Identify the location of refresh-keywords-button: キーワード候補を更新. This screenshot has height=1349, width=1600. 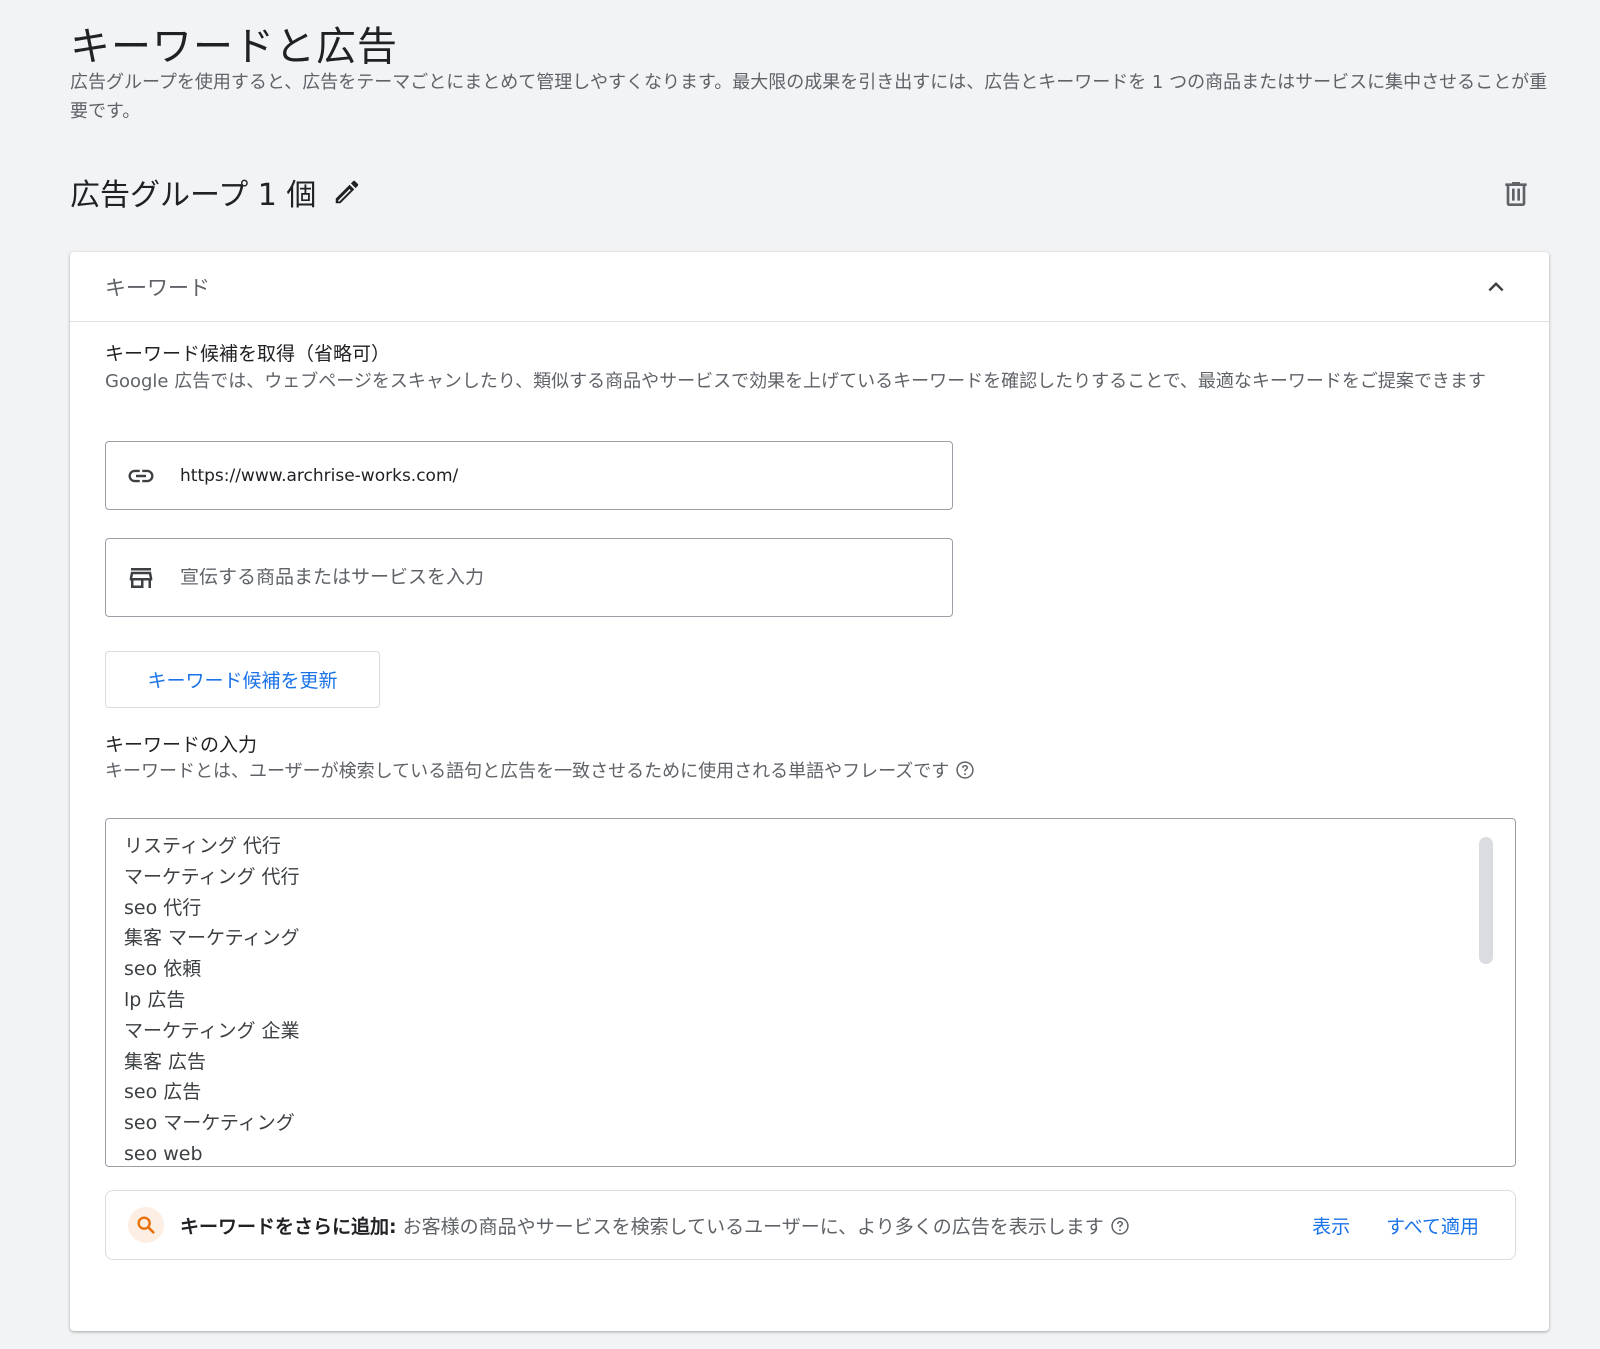
(242, 679).